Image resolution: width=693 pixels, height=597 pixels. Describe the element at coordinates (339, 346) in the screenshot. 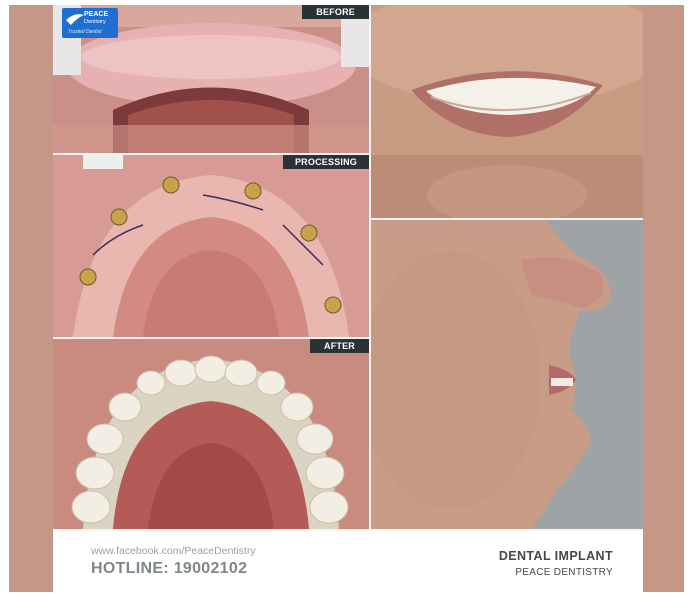

I see `after-label: AFTER` at that location.